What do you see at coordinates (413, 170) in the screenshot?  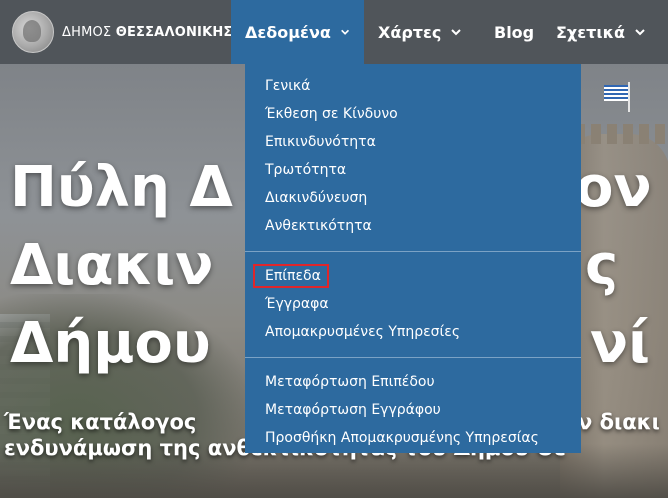 I see `menu-item-vulnerability: Τρωτότητα` at bounding box center [413, 170].